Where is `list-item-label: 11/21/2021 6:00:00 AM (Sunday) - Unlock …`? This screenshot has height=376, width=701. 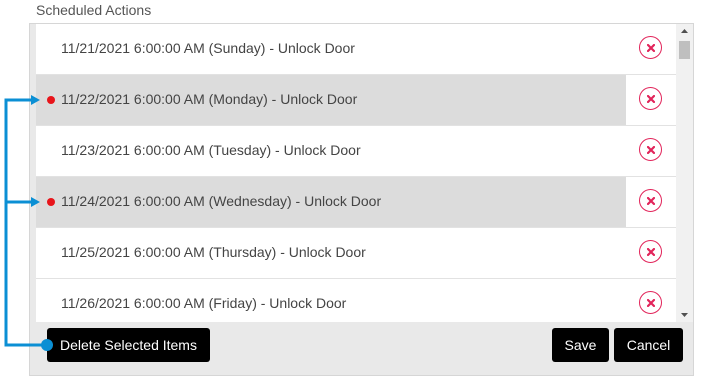 list-item-label: 11/21/2021 6:00:00 AM (Sunday) - Unlock … is located at coordinates (208, 48).